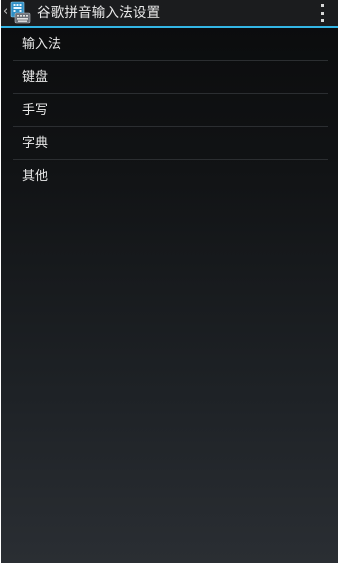 The image size is (339, 565). I want to click on chevron-left-icon: ‹, so click(6, 12).